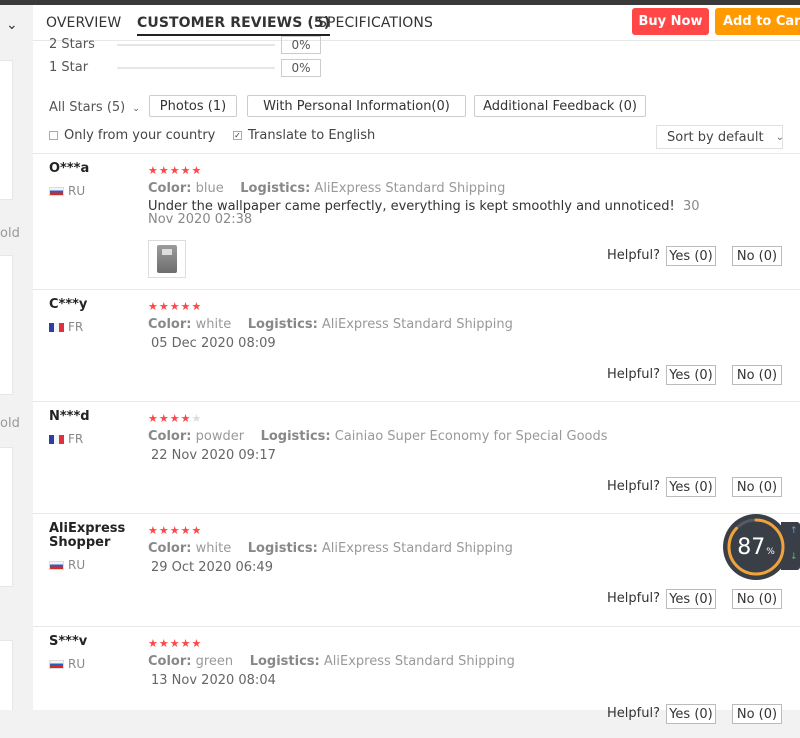 This screenshot has height=738, width=800. I want to click on buy-now-button: Buy Now, so click(670, 21).